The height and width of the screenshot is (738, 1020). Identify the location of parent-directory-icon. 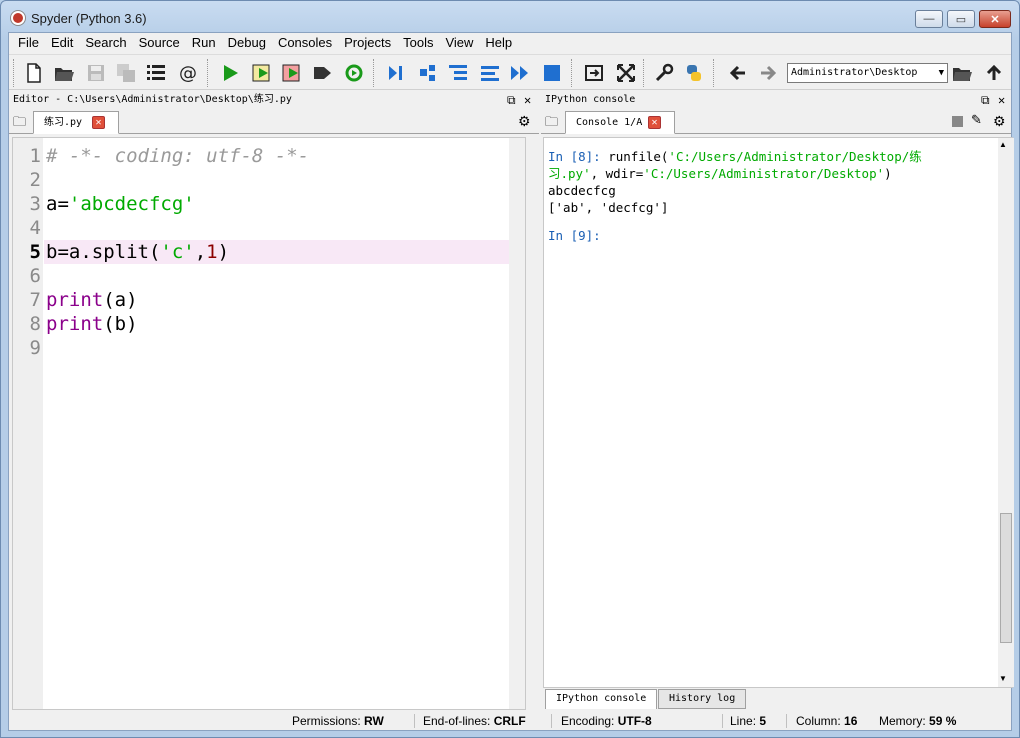
(994, 73).